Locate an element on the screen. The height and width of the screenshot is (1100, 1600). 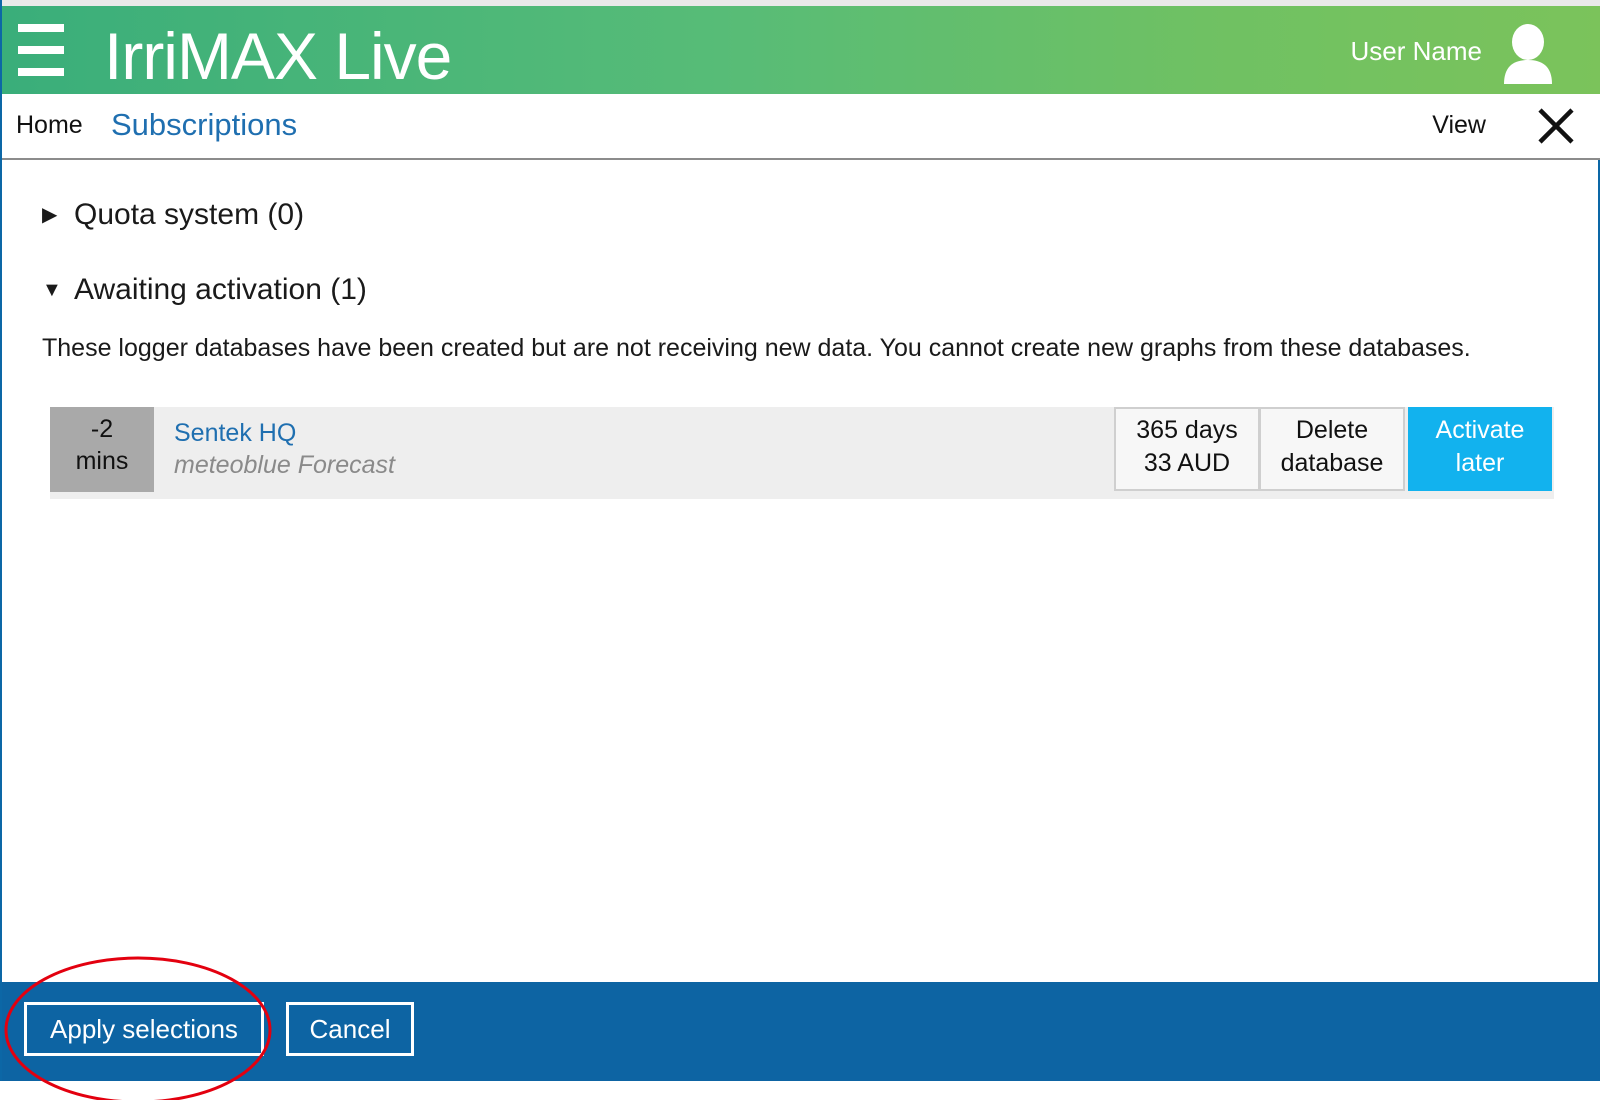
subscription-price: 33 AUD is located at coordinates (1187, 463).